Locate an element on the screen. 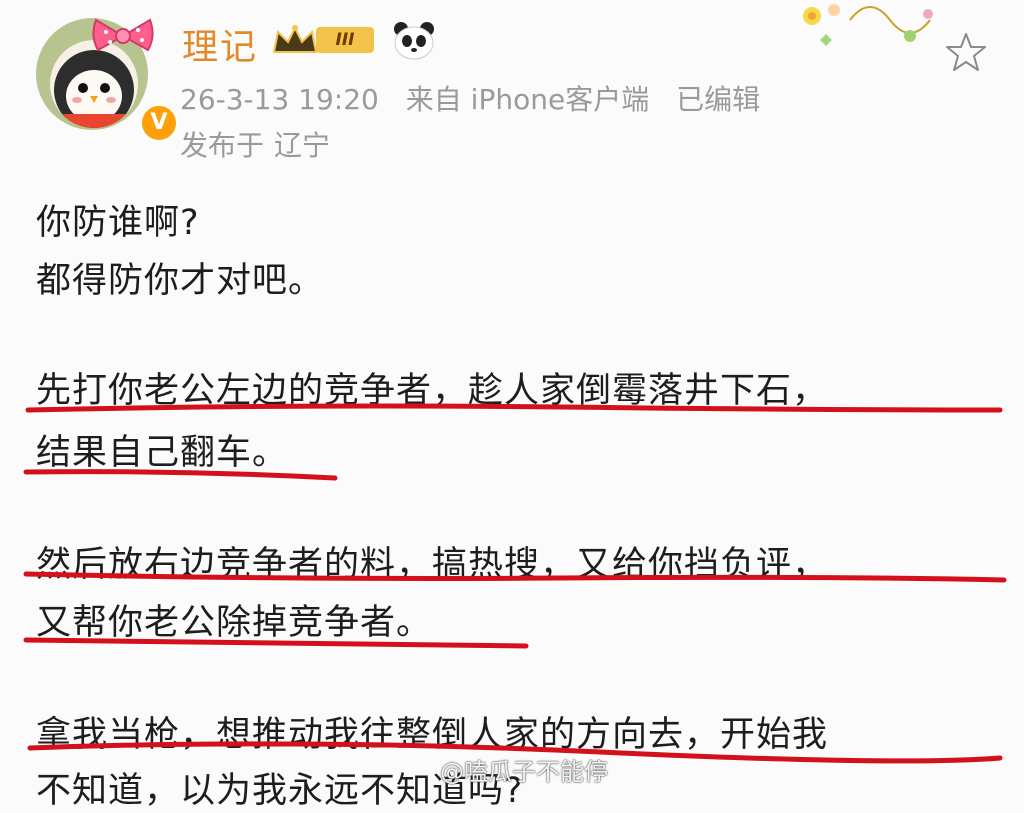 The width and height of the screenshot is (1024, 813). location-label: 发布于 is located at coordinates (222, 145).